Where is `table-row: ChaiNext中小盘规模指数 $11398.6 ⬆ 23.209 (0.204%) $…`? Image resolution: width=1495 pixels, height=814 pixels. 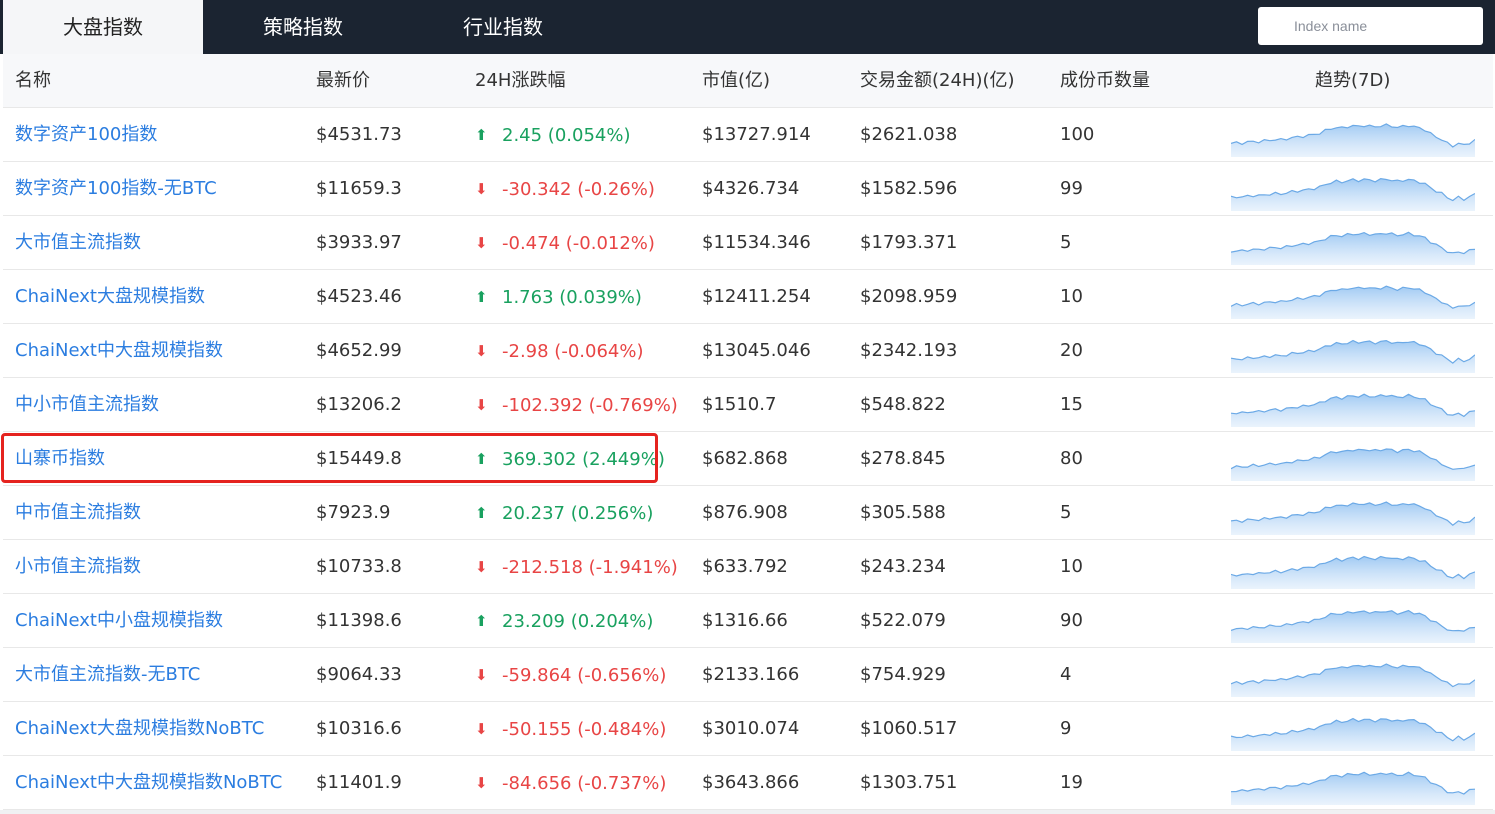 table-row: ChaiNext中小盘规模指数 $11398.6 ⬆ 23.209 (0.204%) $… is located at coordinates (748, 621).